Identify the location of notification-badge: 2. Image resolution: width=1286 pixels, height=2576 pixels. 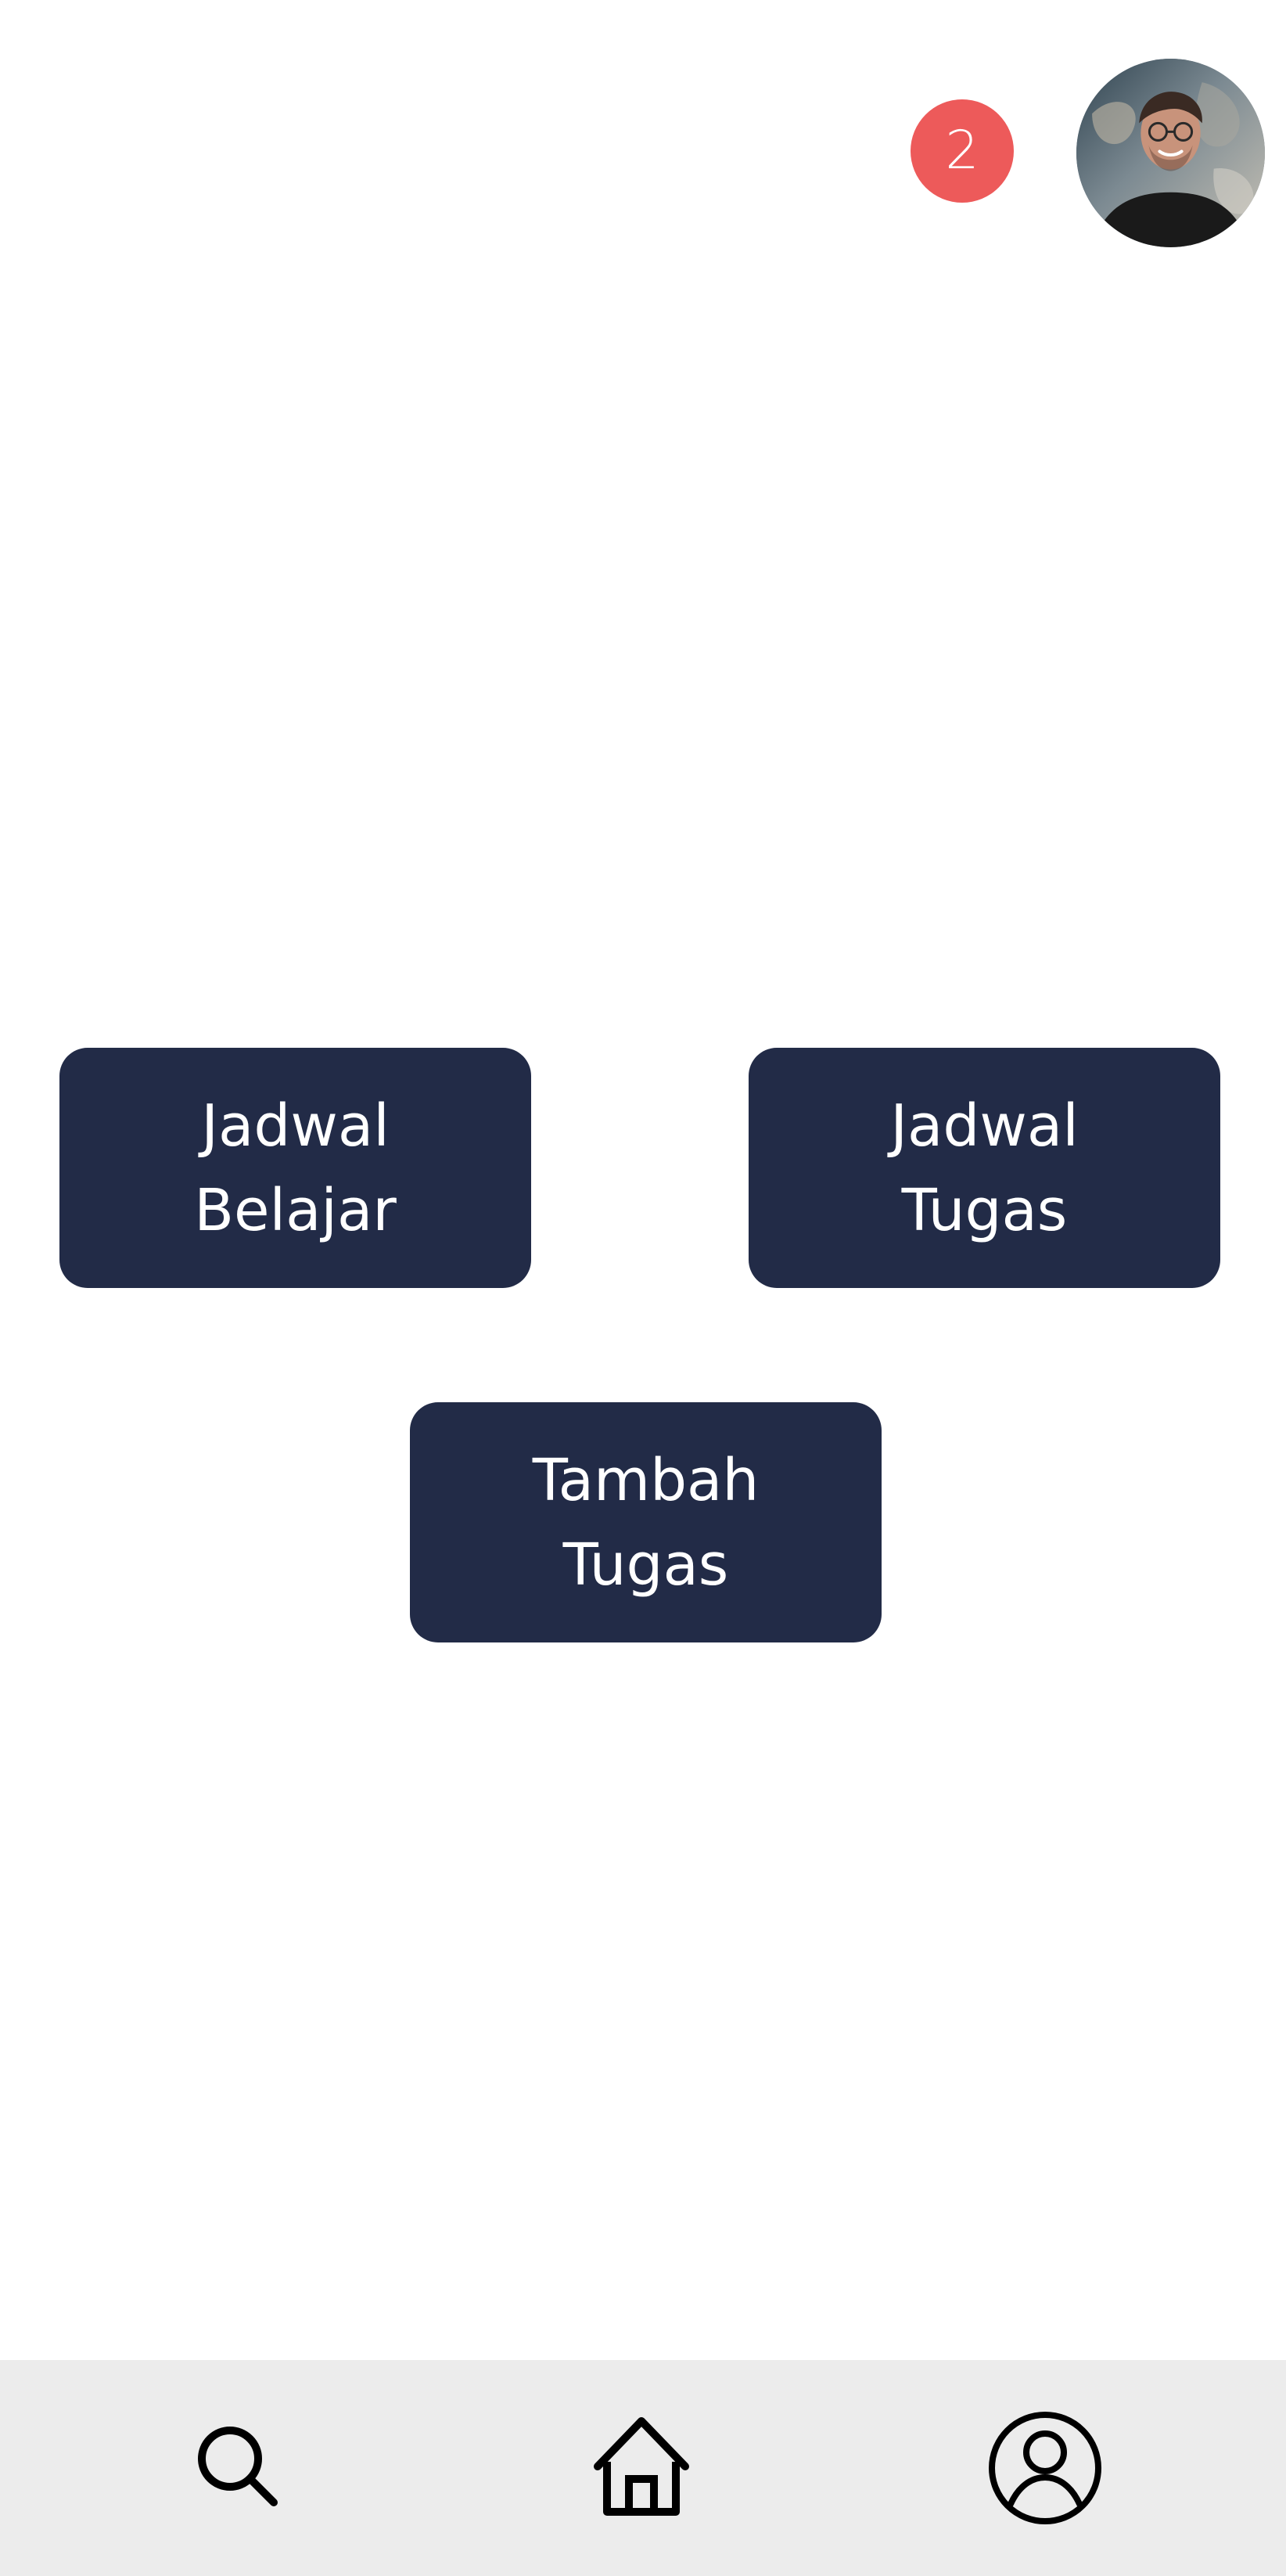
(962, 151).